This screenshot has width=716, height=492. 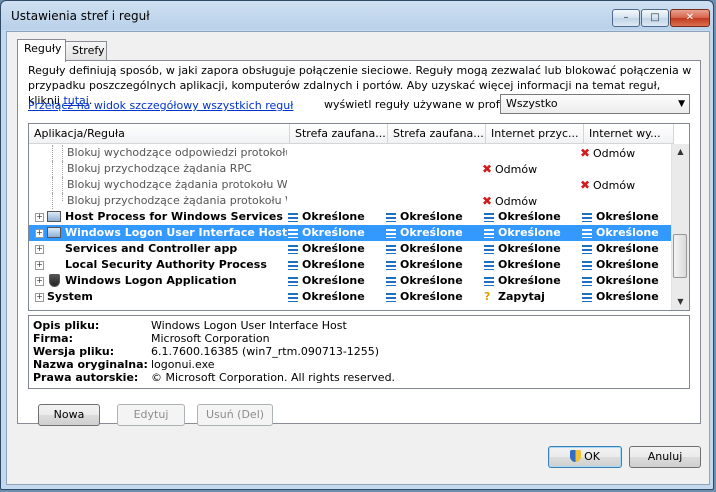 I want to click on file-description-label: Opis pliku:, so click(x=66, y=325).